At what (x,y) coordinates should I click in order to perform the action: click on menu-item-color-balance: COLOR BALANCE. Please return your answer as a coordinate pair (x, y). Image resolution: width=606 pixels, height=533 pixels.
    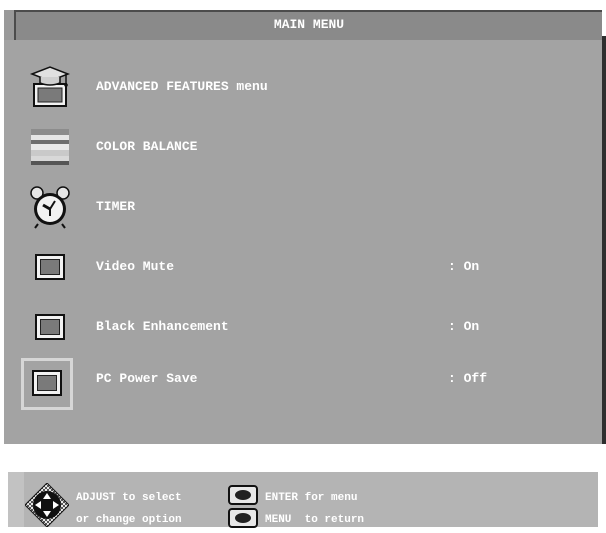
    Looking at the image, I should click on (303, 147).